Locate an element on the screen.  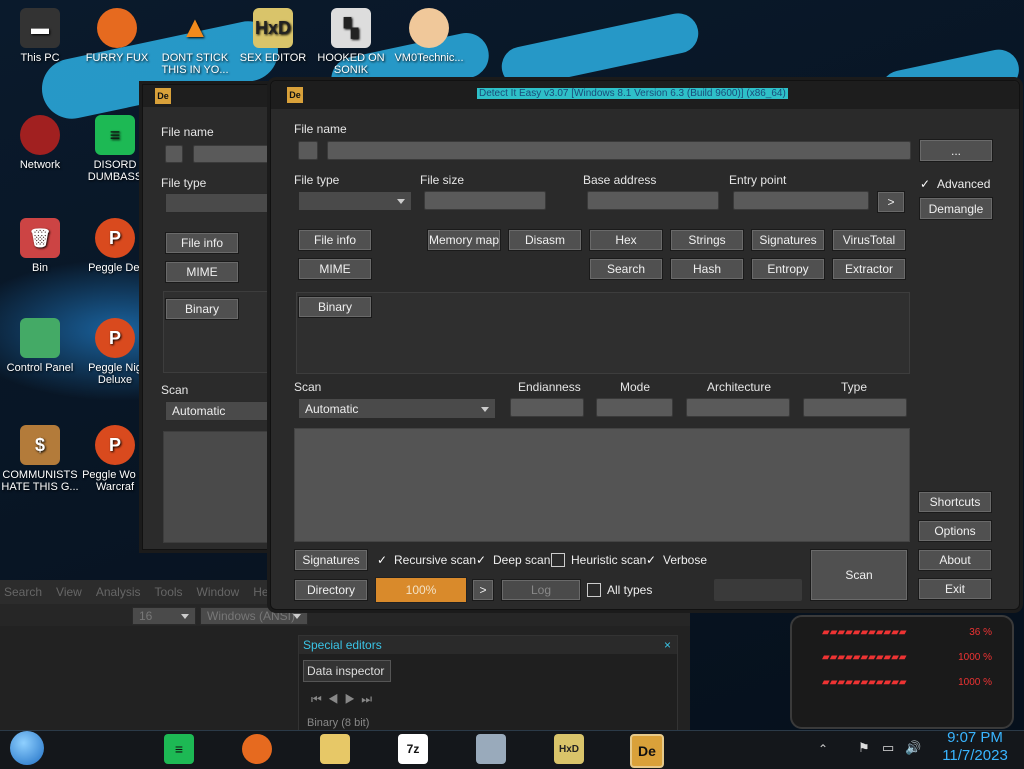
tray-network-icon: ▭ is located at coordinates (888, 748).